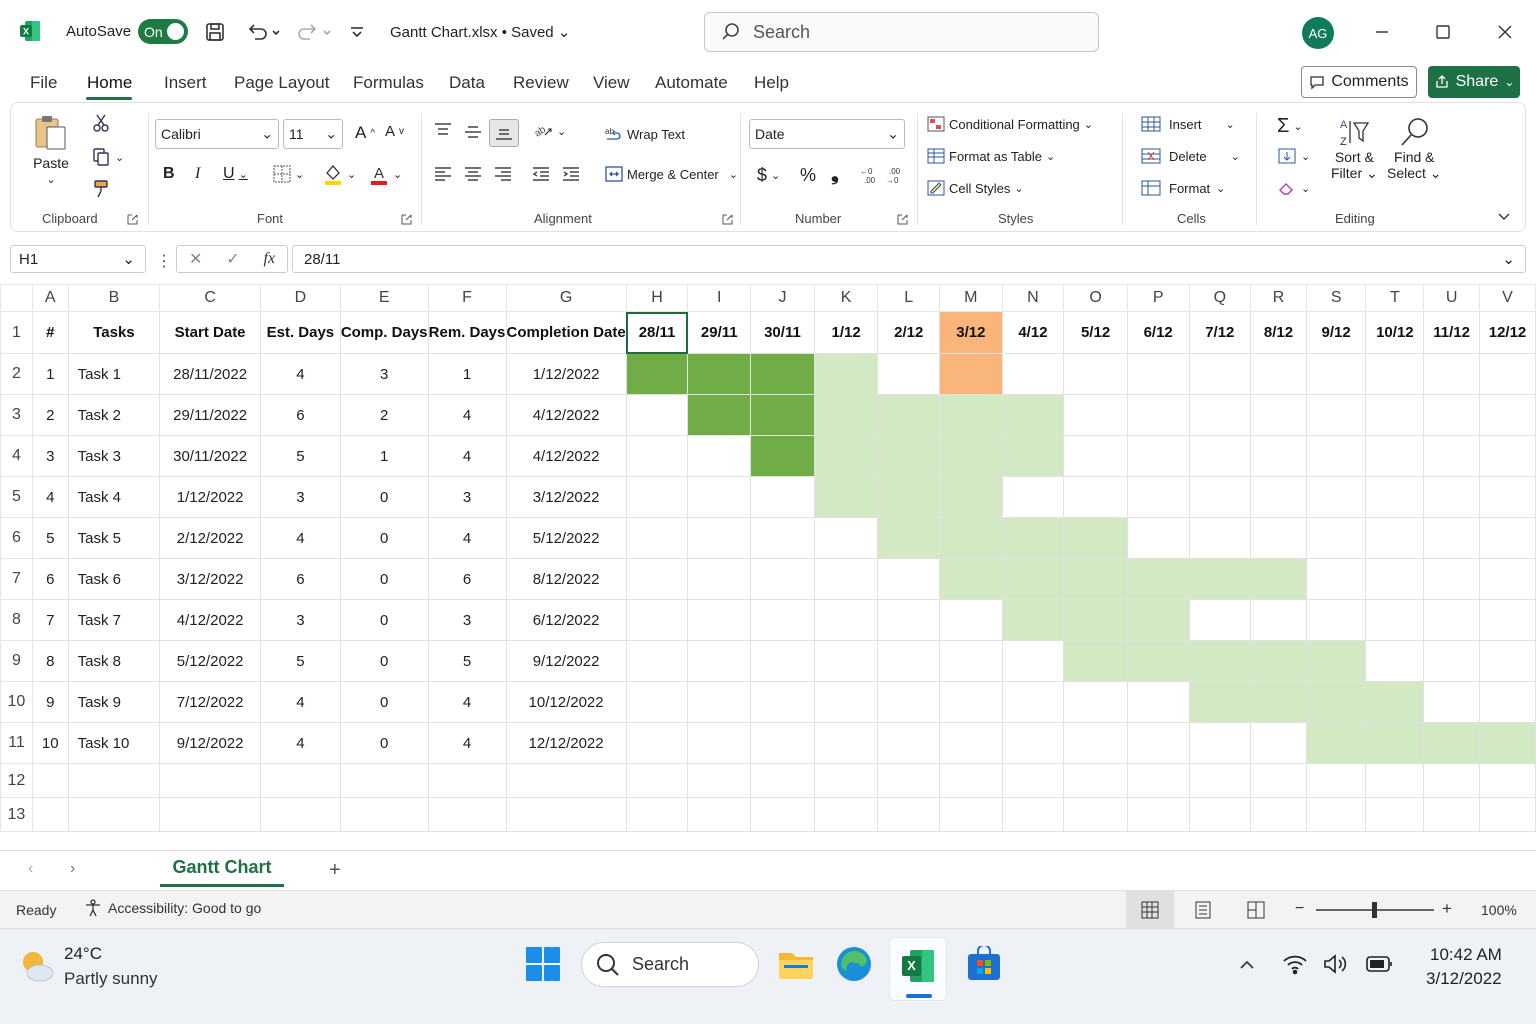  What do you see at coordinates (1150, 910) in the screenshot?
I see `normal-view-icon` at bounding box center [1150, 910].